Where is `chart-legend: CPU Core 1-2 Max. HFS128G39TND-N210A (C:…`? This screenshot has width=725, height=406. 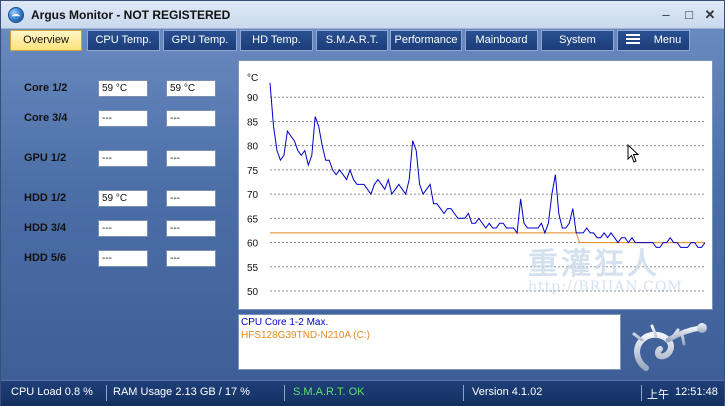
chart-legend: CPU Core 1-2 Max. HFS128G39TND-N210A (C:… is located at coordinates (429, 342).